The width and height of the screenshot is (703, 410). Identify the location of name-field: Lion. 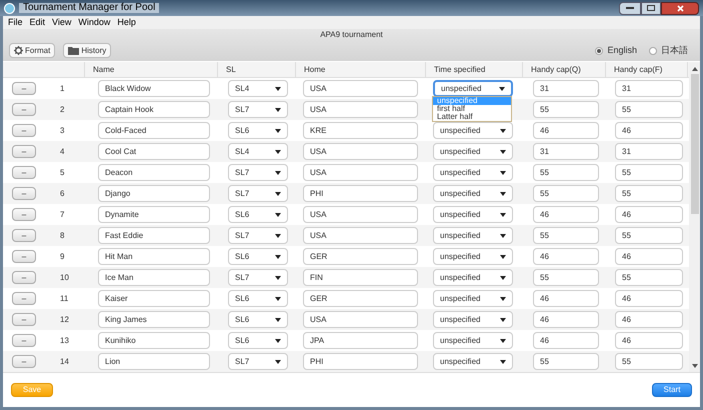
(154, 361).